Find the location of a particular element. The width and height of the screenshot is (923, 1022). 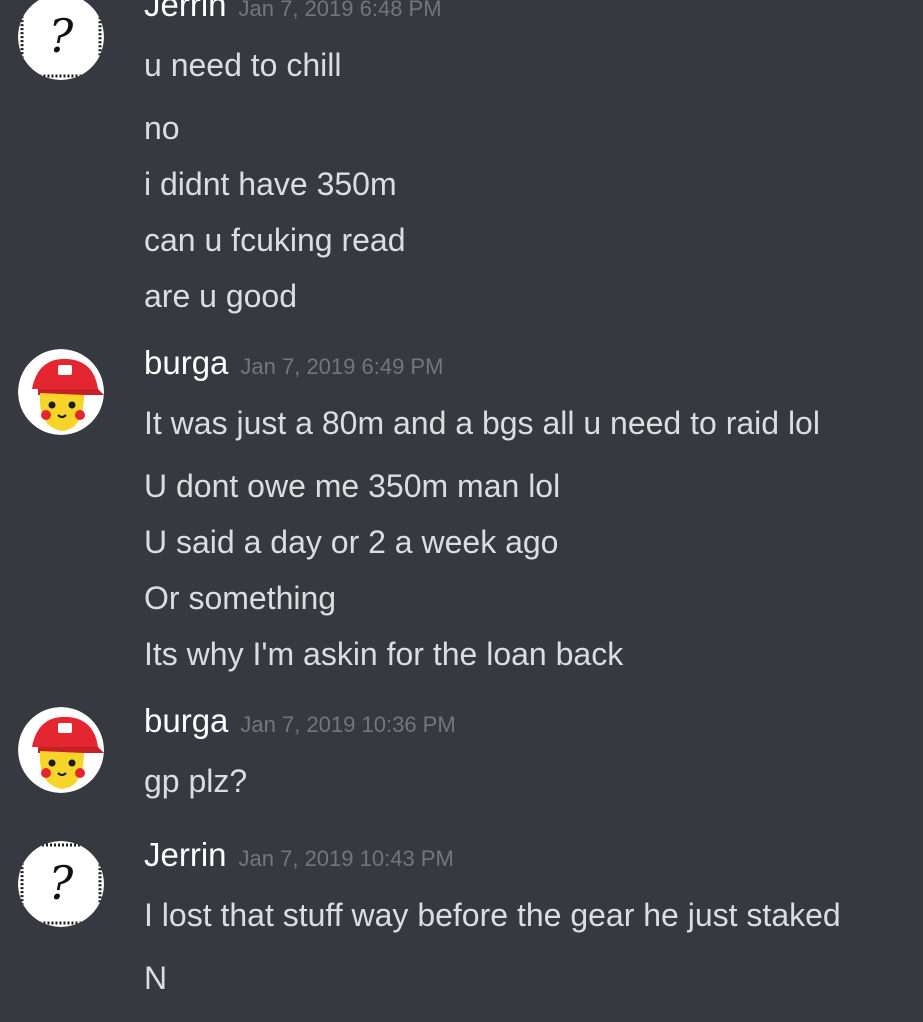

message-line: Or something is located at coordinates (240, 598).